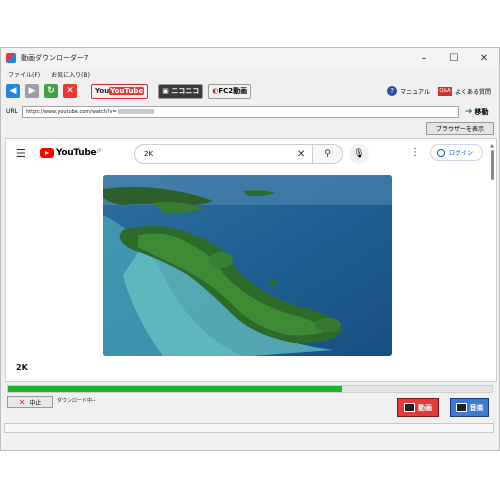  I want to click on niconico-site-button: ▣ ニコニコ, so click(181, 91).